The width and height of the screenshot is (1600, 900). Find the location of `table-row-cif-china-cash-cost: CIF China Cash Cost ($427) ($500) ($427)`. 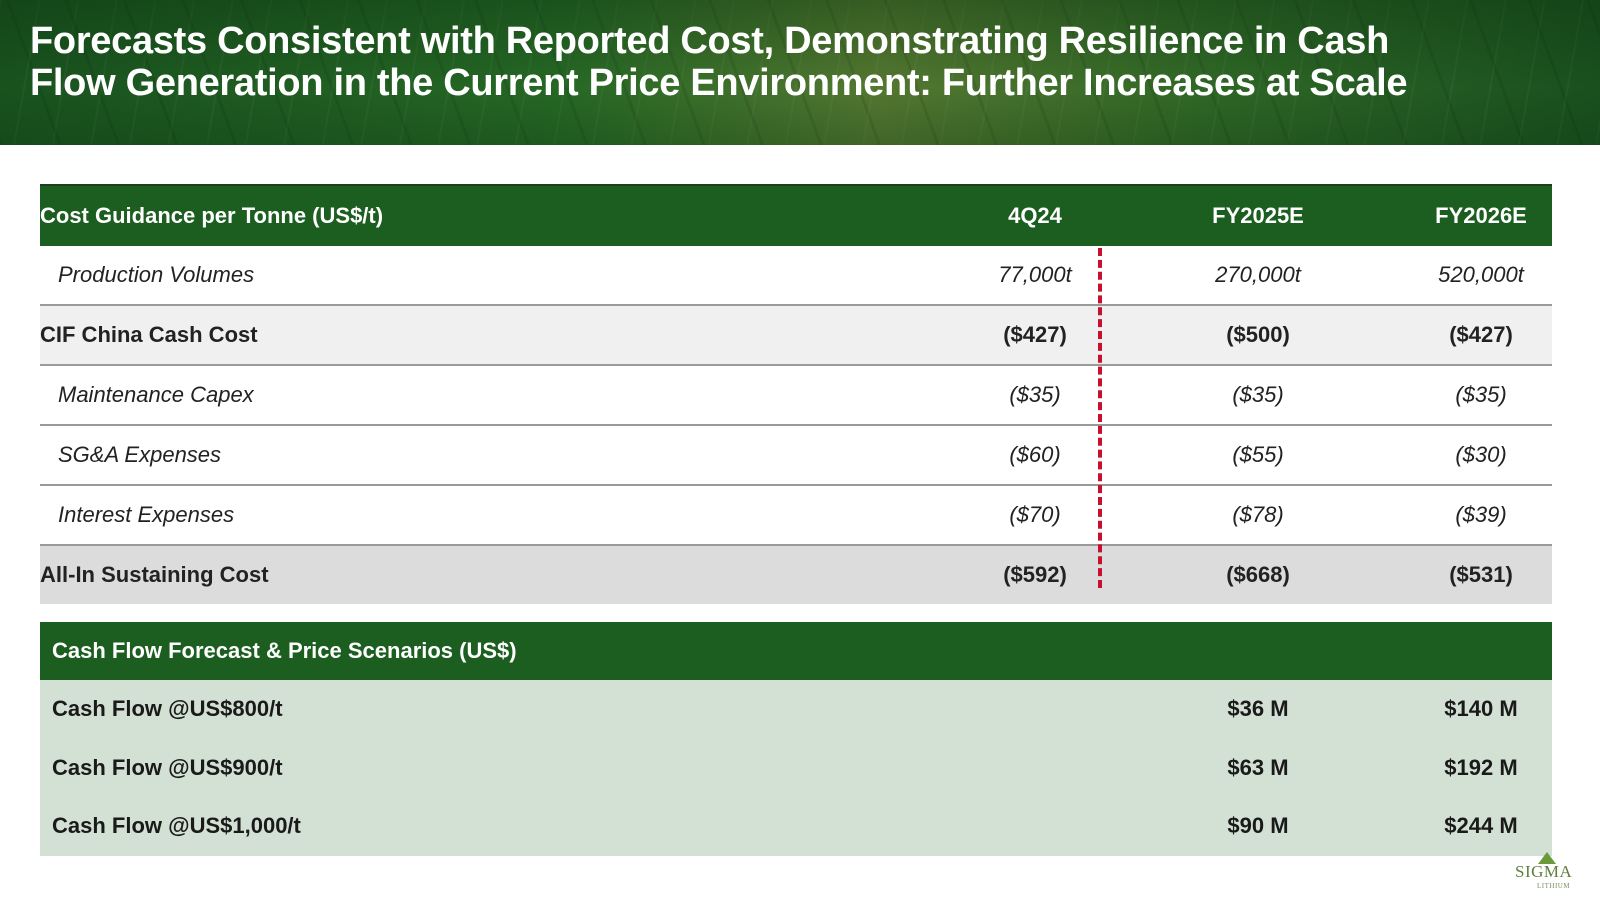

table-row-cif-china-cash-cost: CIF China Cash Cost ($427) ($500) ($427) is located at coordinates (796, 336).